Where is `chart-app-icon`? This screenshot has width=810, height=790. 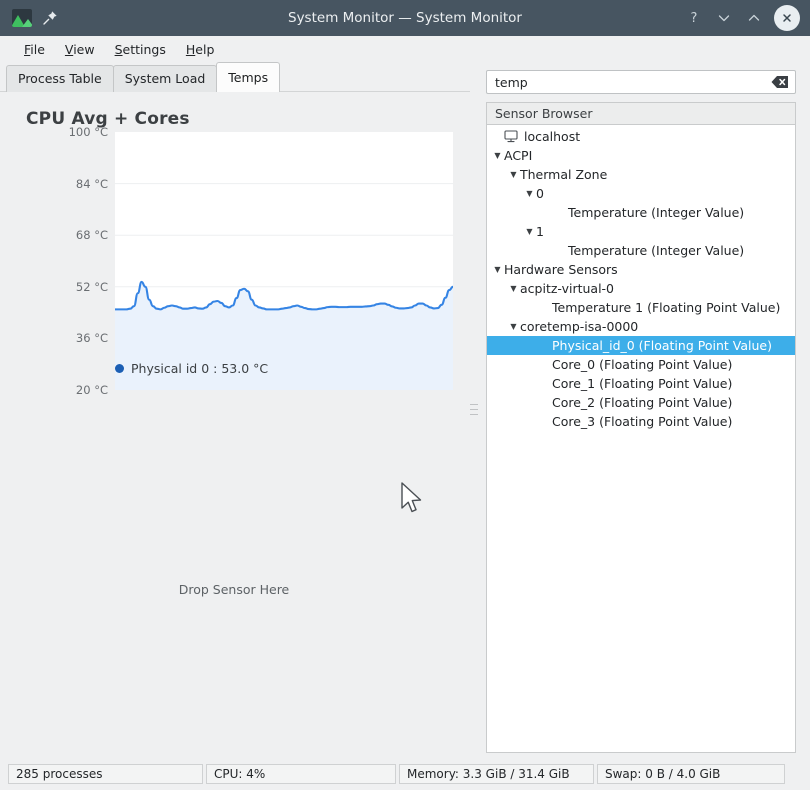 chart-app-icon is located at coordinates (22, 18).